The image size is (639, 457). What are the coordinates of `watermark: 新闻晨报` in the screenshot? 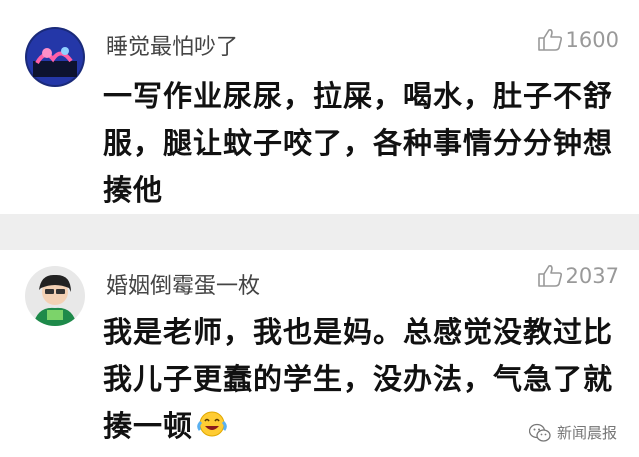 It's located at (572, 432).